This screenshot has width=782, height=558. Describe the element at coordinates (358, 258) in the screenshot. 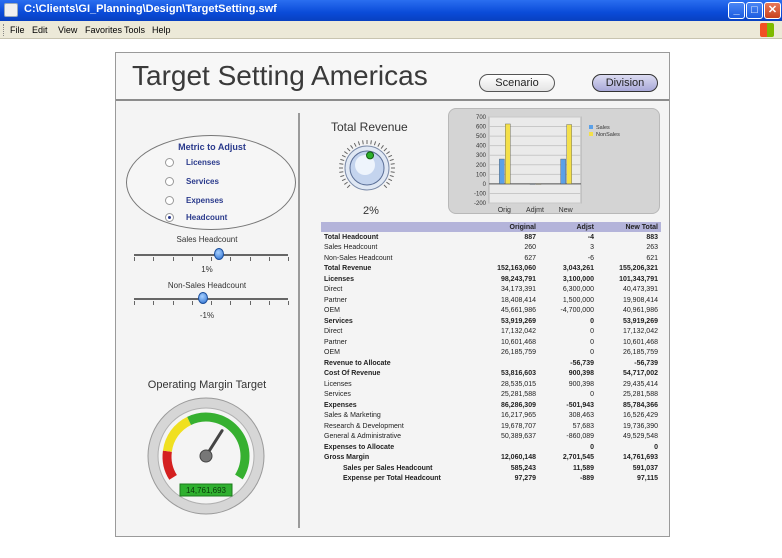

I see `row-label: Non-Sales Headcount` at that location.